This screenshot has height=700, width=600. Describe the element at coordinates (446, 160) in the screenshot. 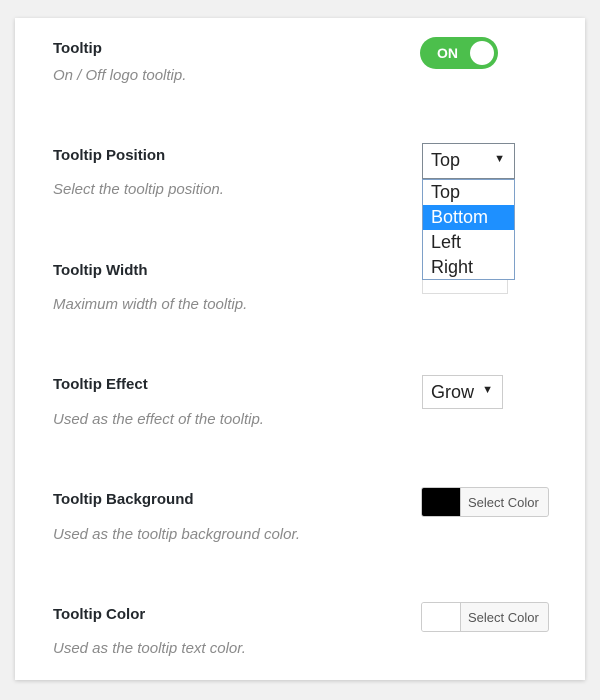

I see `select-value: Top` at that location.